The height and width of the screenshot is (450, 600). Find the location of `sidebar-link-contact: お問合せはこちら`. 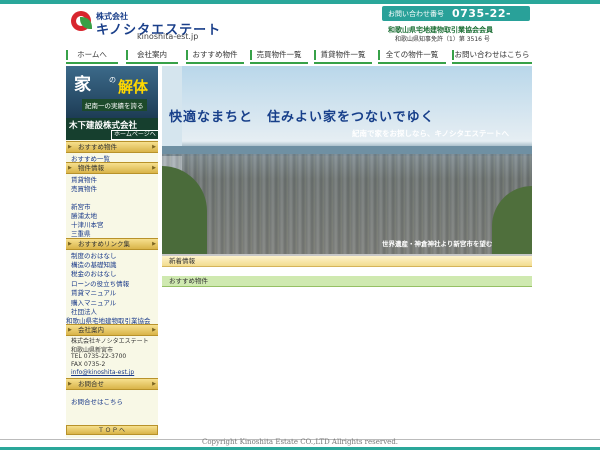

sidebar-link-contact: お問合せはこちら is located at coordinates (97, 401).